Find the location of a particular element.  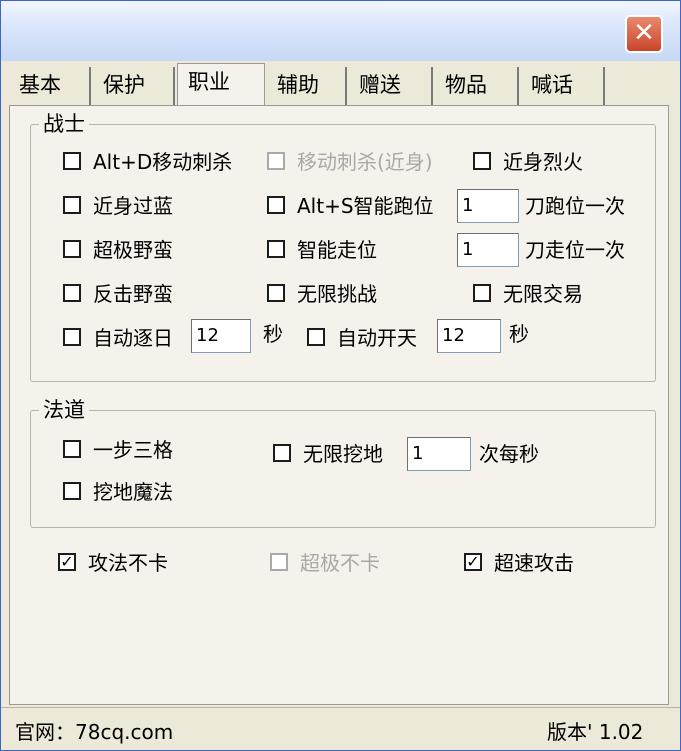

walk-interval-input: 1 is located at coordinates (488, 250).